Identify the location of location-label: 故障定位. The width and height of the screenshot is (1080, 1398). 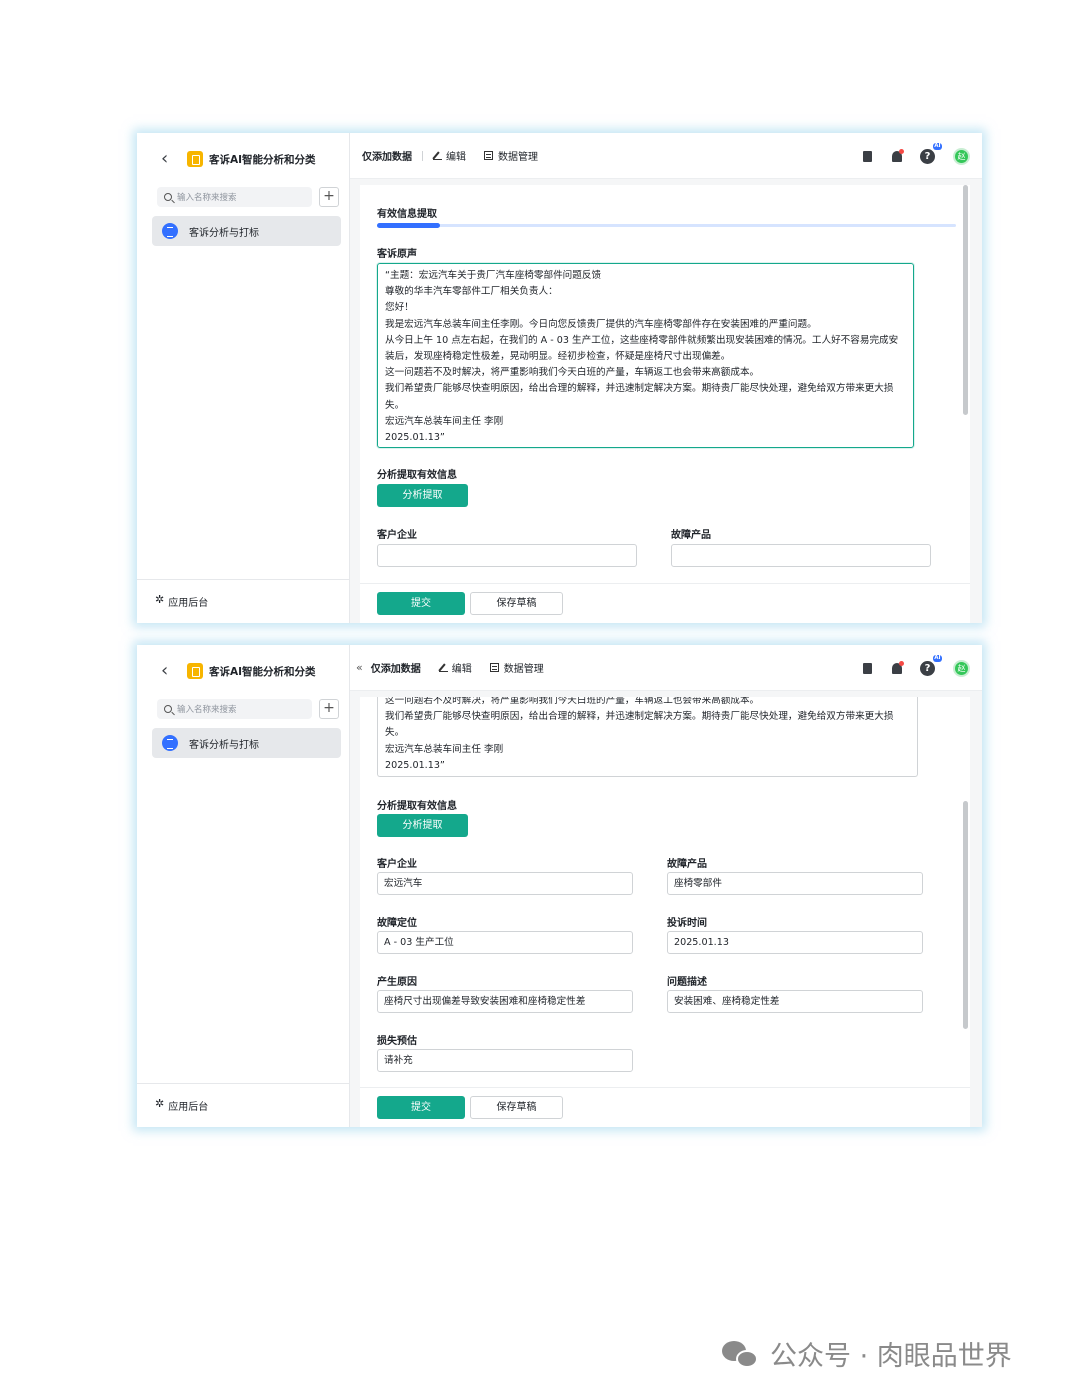
(397, 923).